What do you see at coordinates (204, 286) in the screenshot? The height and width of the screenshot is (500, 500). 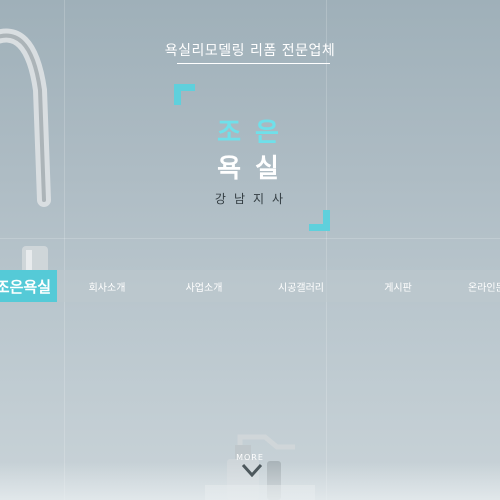 I see `nav-item-business: 사업소개` at bounding box center [204, 286].